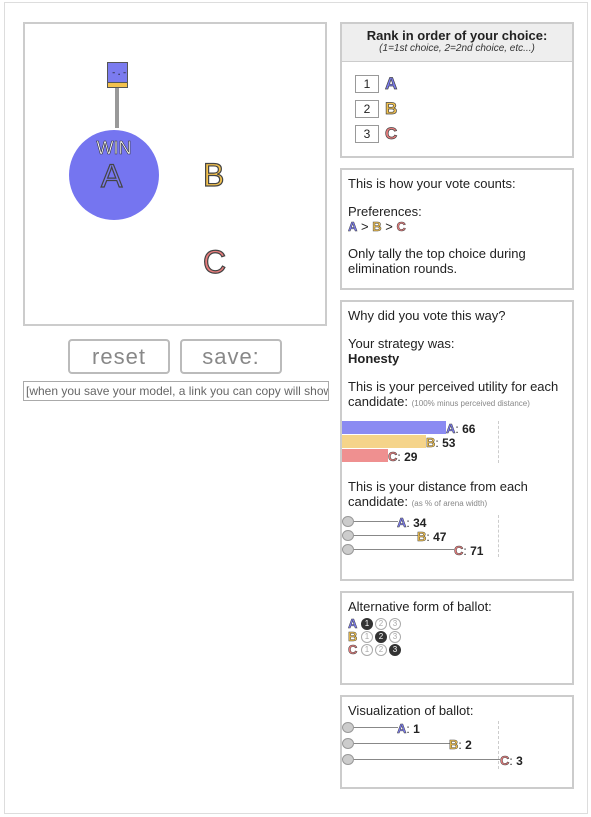  I want to click on alt-mark-c-3: 3, so click(395, 649).